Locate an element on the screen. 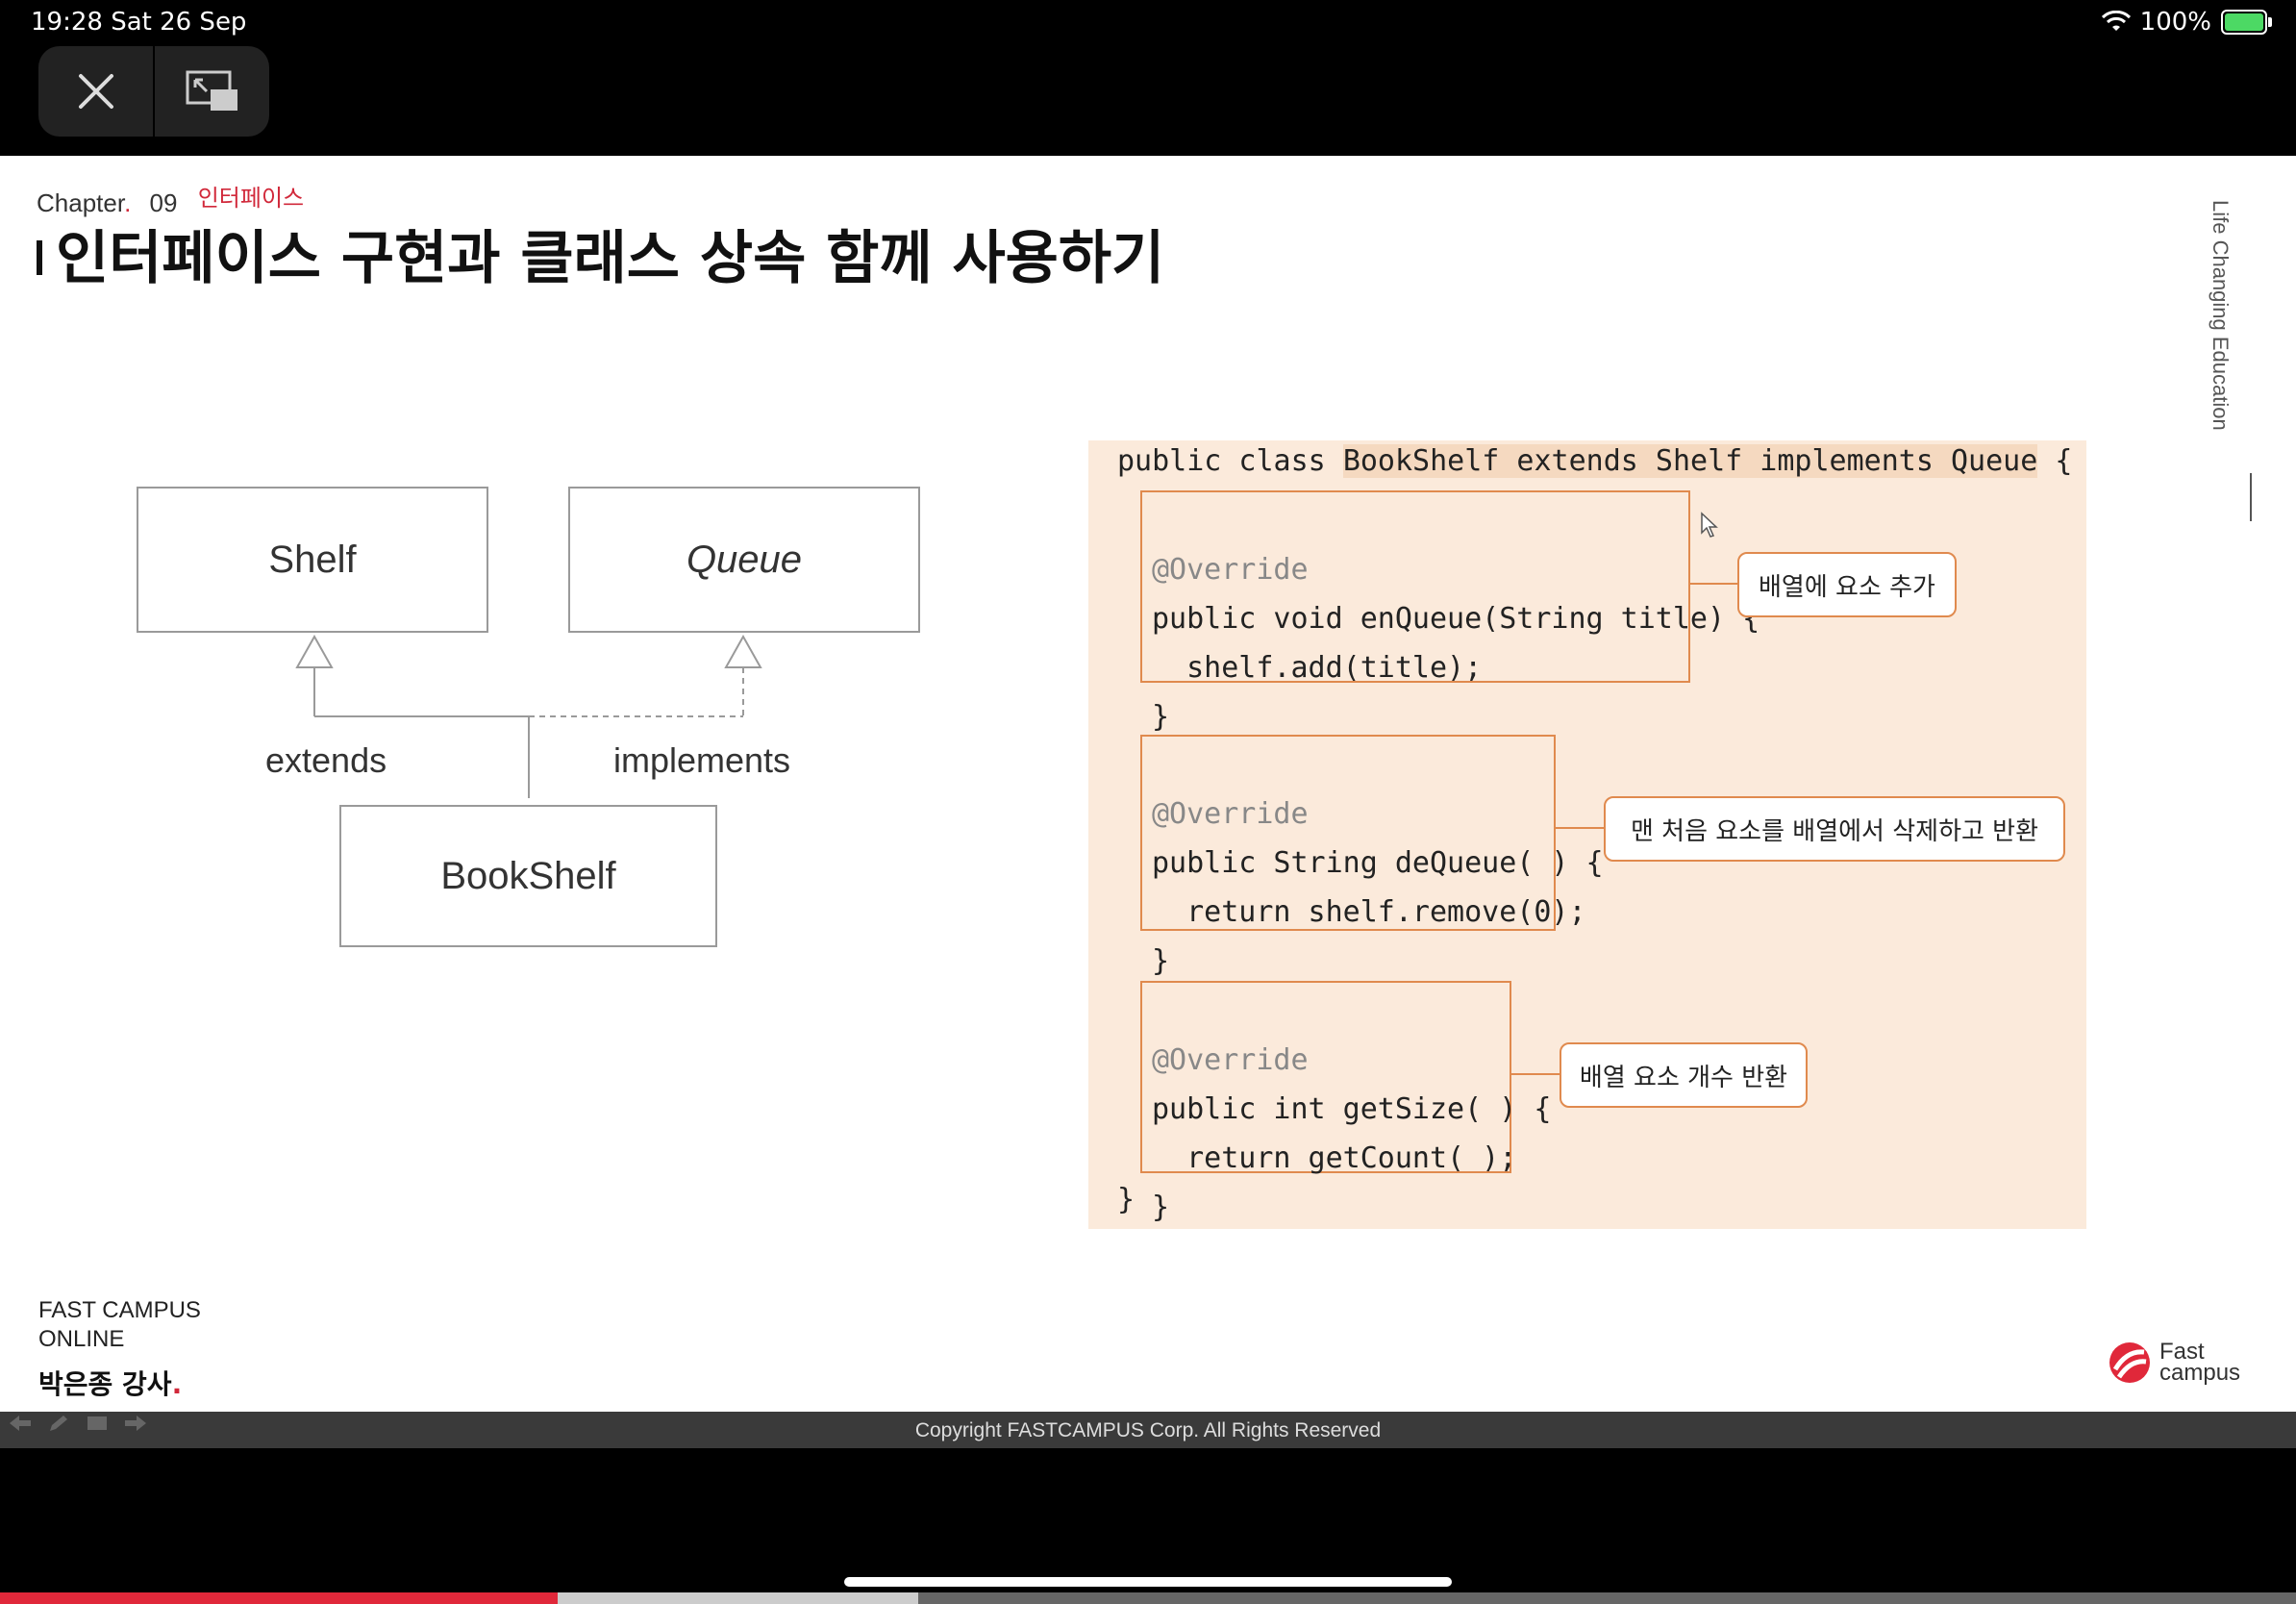 This screenshot has height=1604, width=2296. brand-line-2: ONLINE is located at coordinates (81, 1339).